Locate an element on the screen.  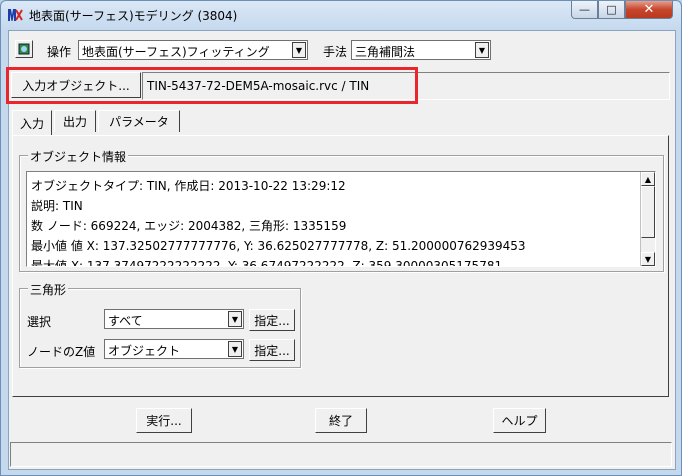
tab-input: 入力 is located at coordinates (32, 123).